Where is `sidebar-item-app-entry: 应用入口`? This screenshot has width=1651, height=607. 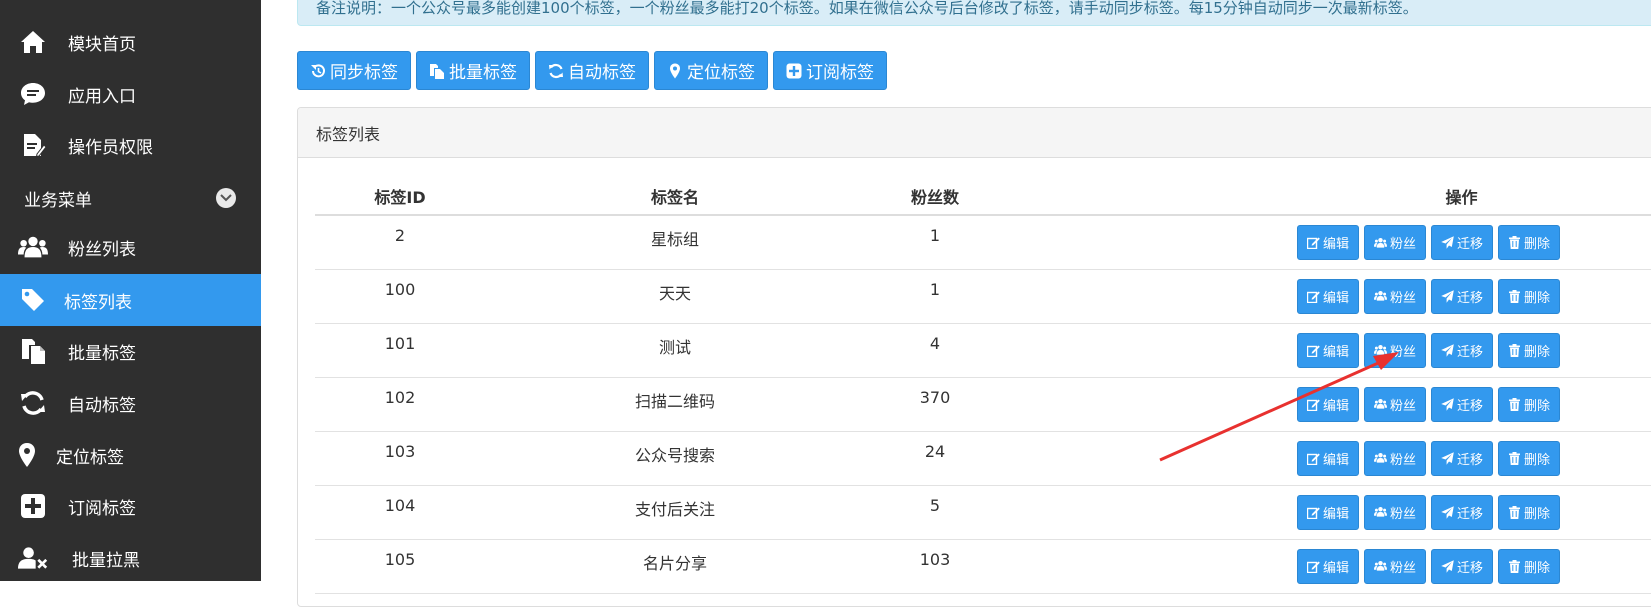
sidebar-item-app-entry: 应用入口 is located at coordinates (130, 94).